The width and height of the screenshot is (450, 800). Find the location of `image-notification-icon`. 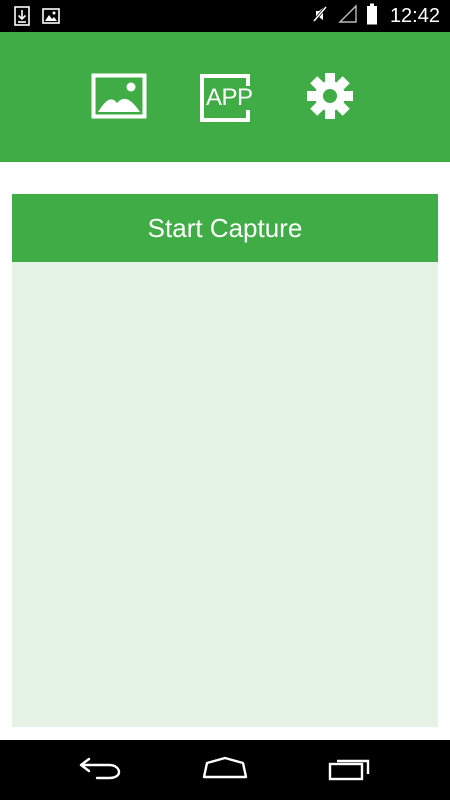

image-notification-icon is located at coordinates (51, 18).